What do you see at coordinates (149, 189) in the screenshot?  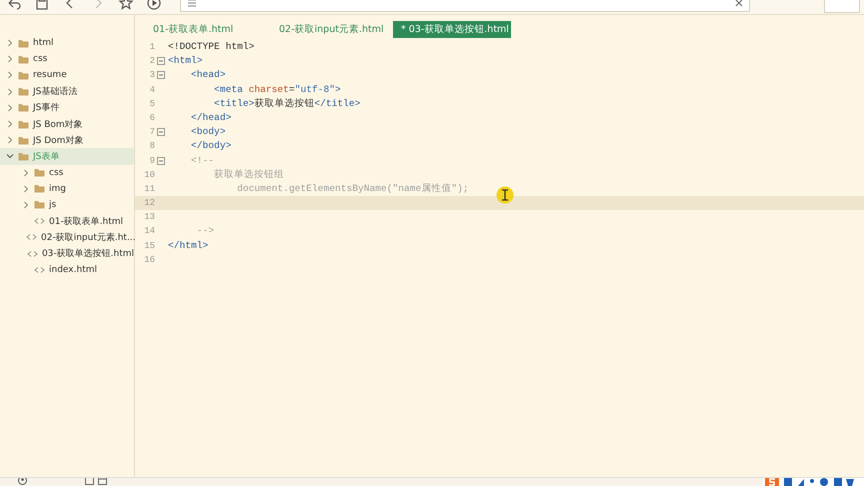 I see `line-number: 11` at bounding box center [149, 189].